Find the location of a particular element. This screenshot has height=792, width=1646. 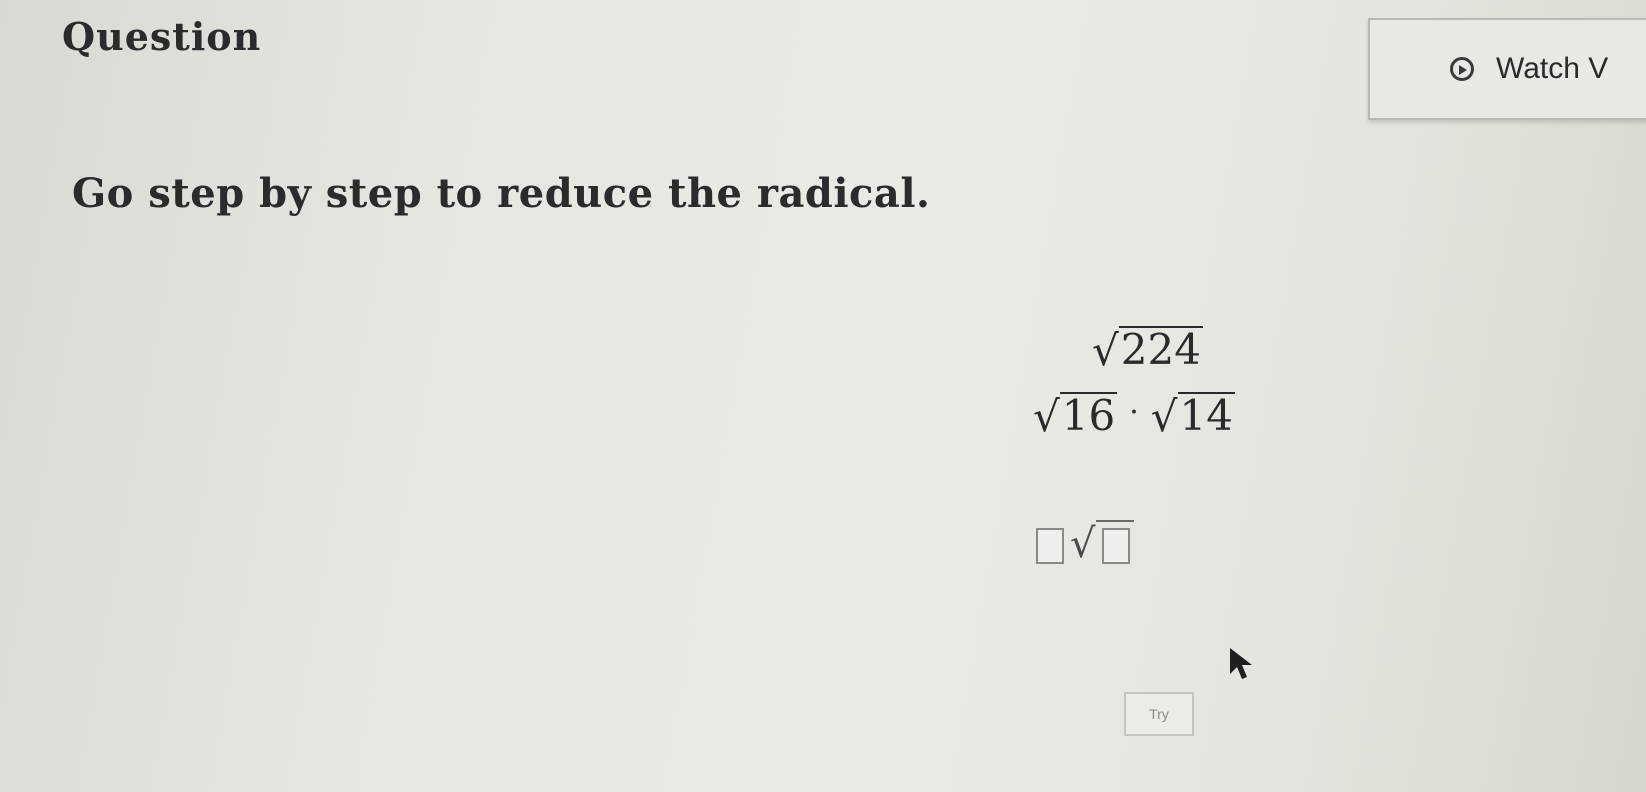

answer-radical: √ is located at coordinates (1102, 542).